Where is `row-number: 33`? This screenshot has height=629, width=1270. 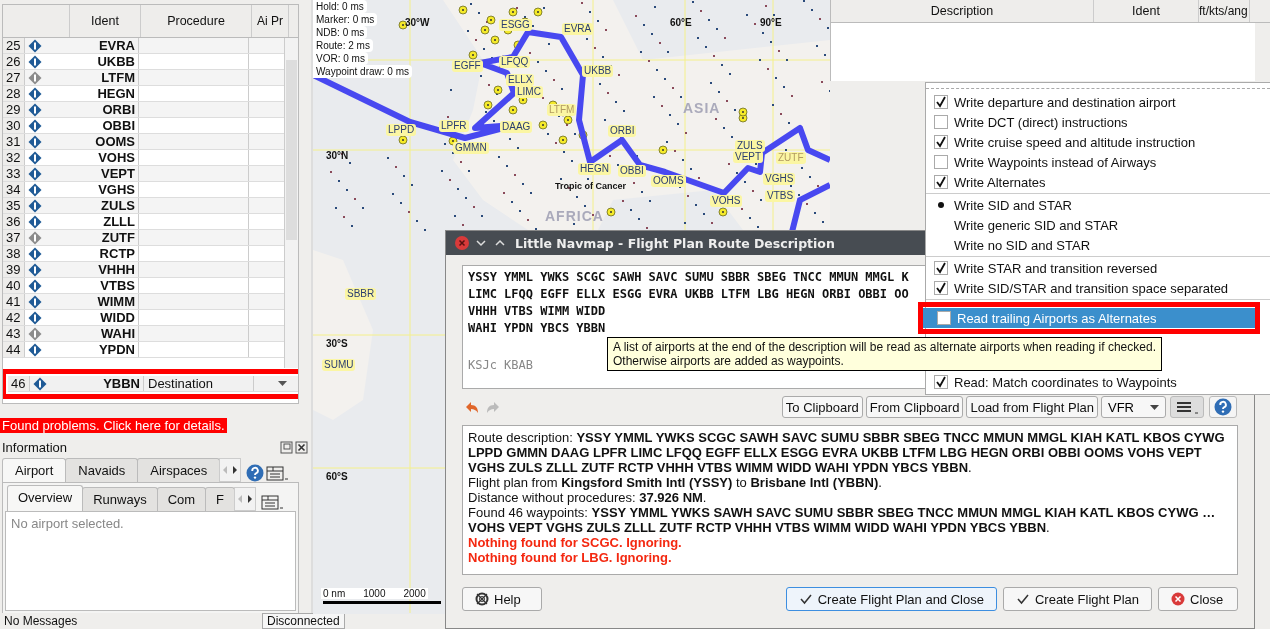
row-number: 33 is located at coordinates (14, 173).